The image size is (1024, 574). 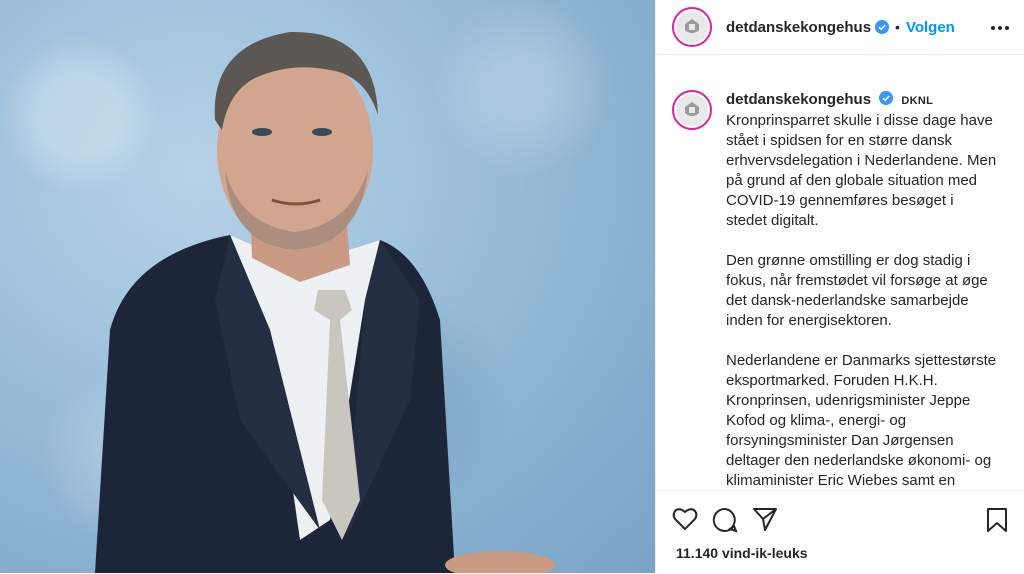 I want to click on caption-avatar, so click(x=692, y=110).